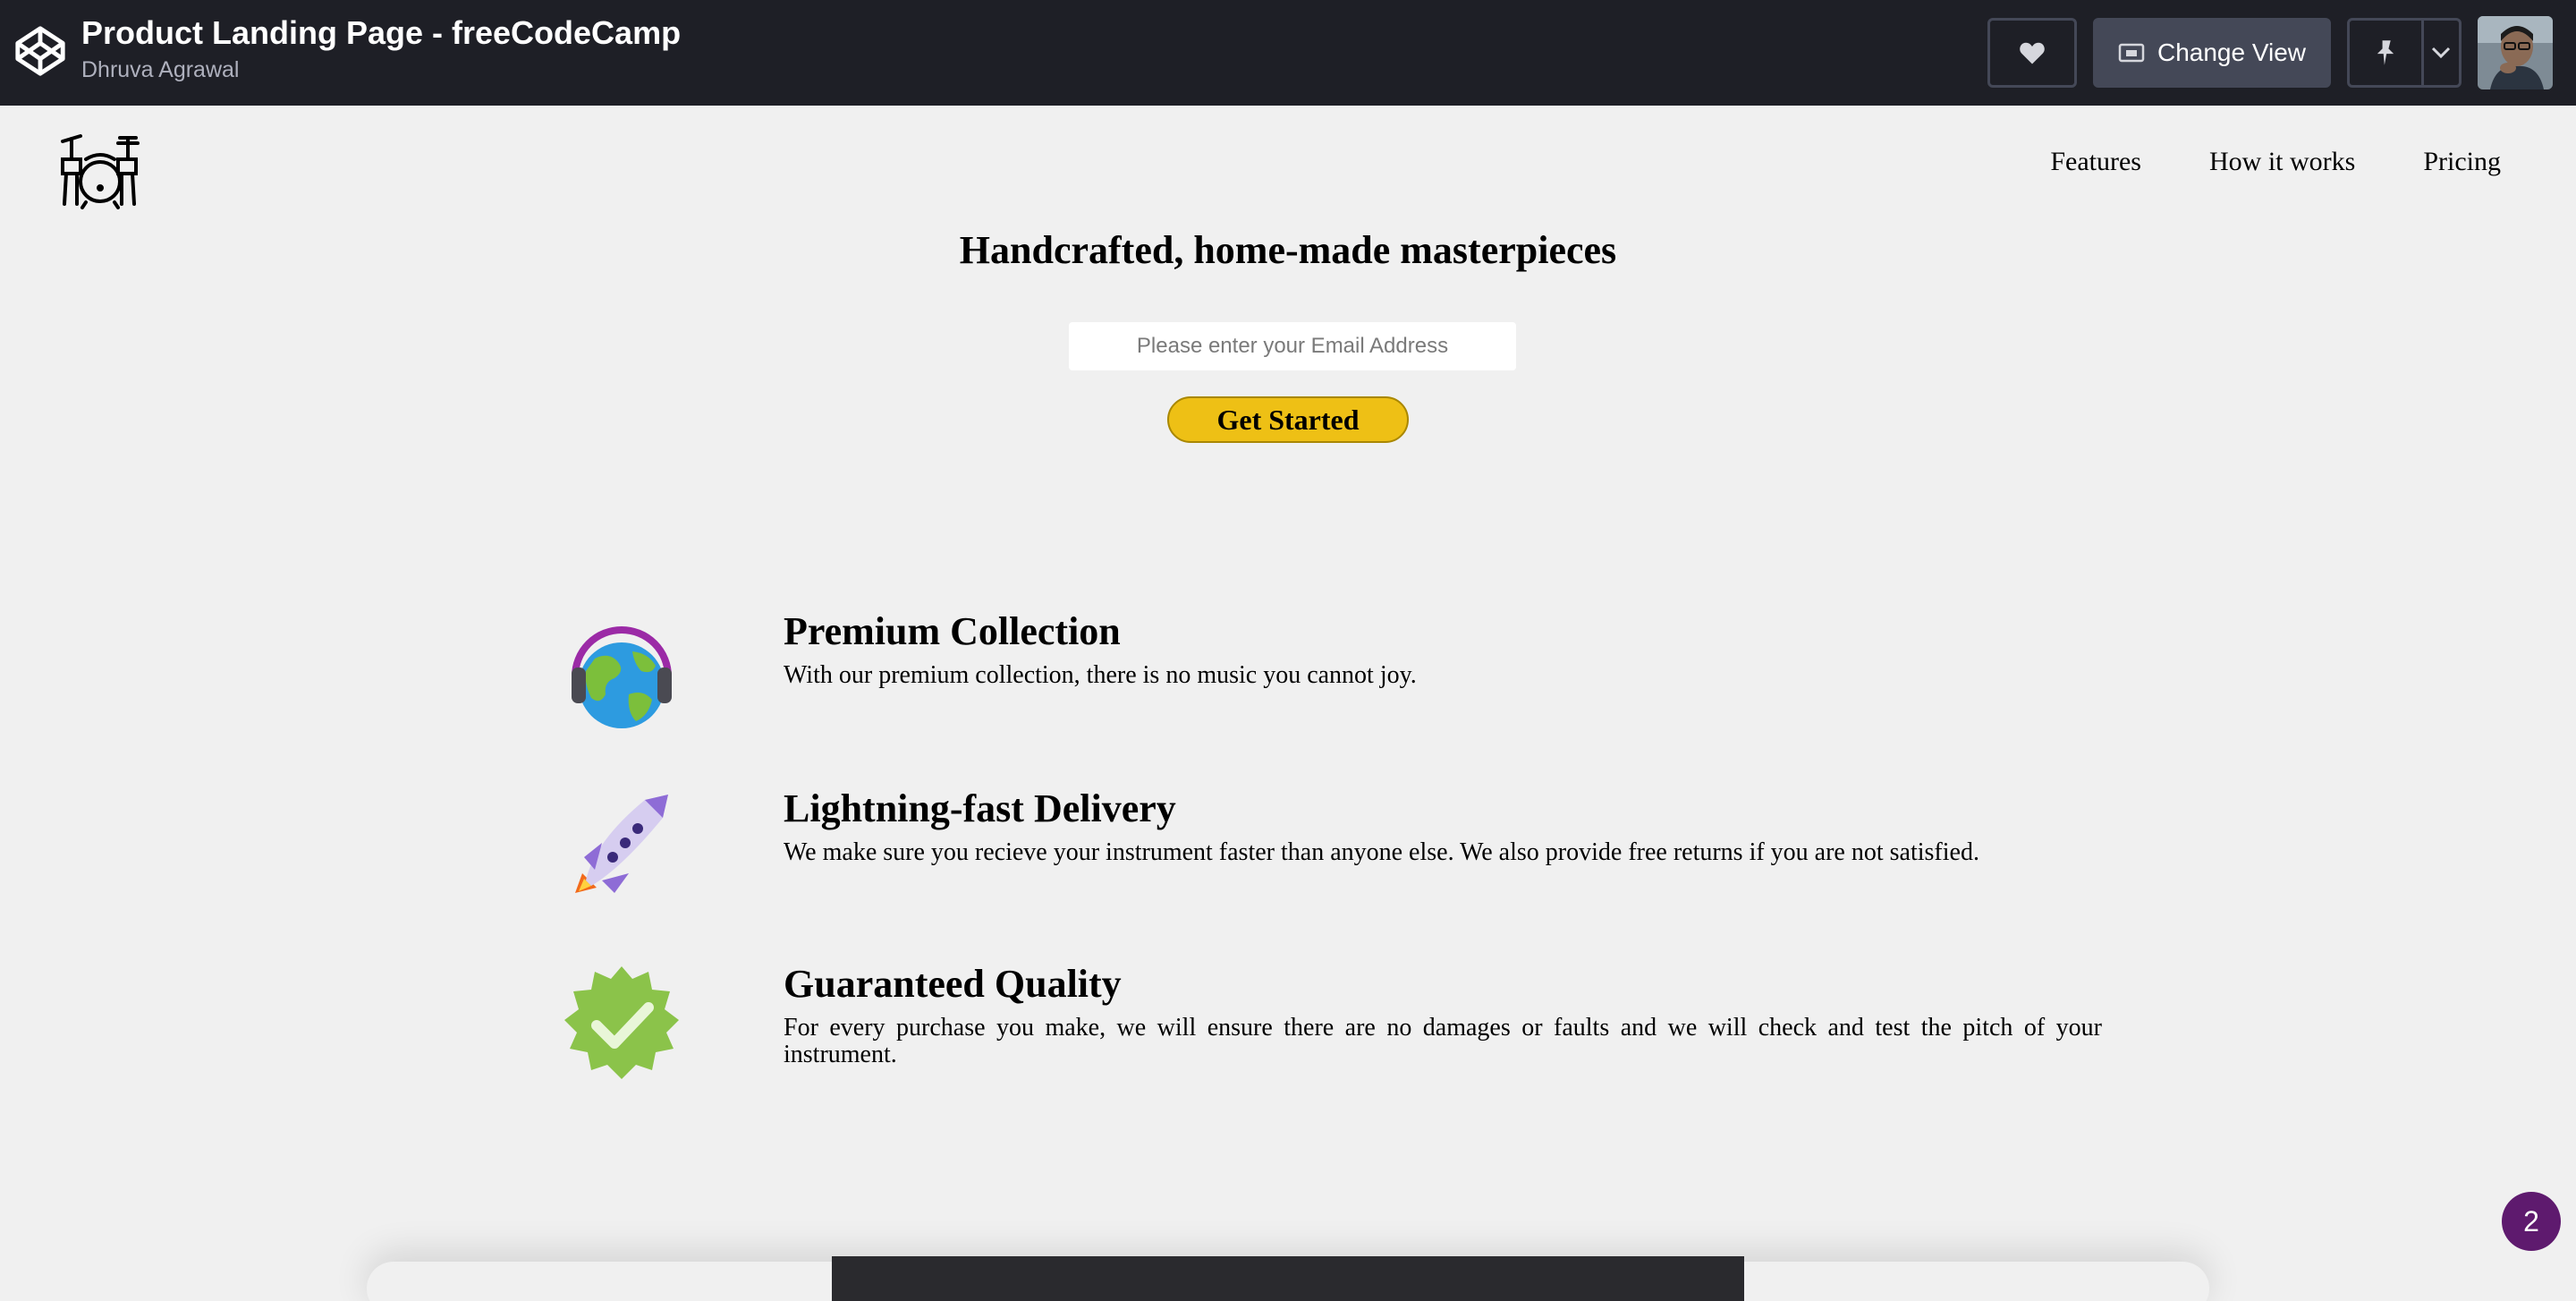 This screenshot has height=1301, width=2576. I want to click on drum-kit-logo-icon, so click(99, 170).